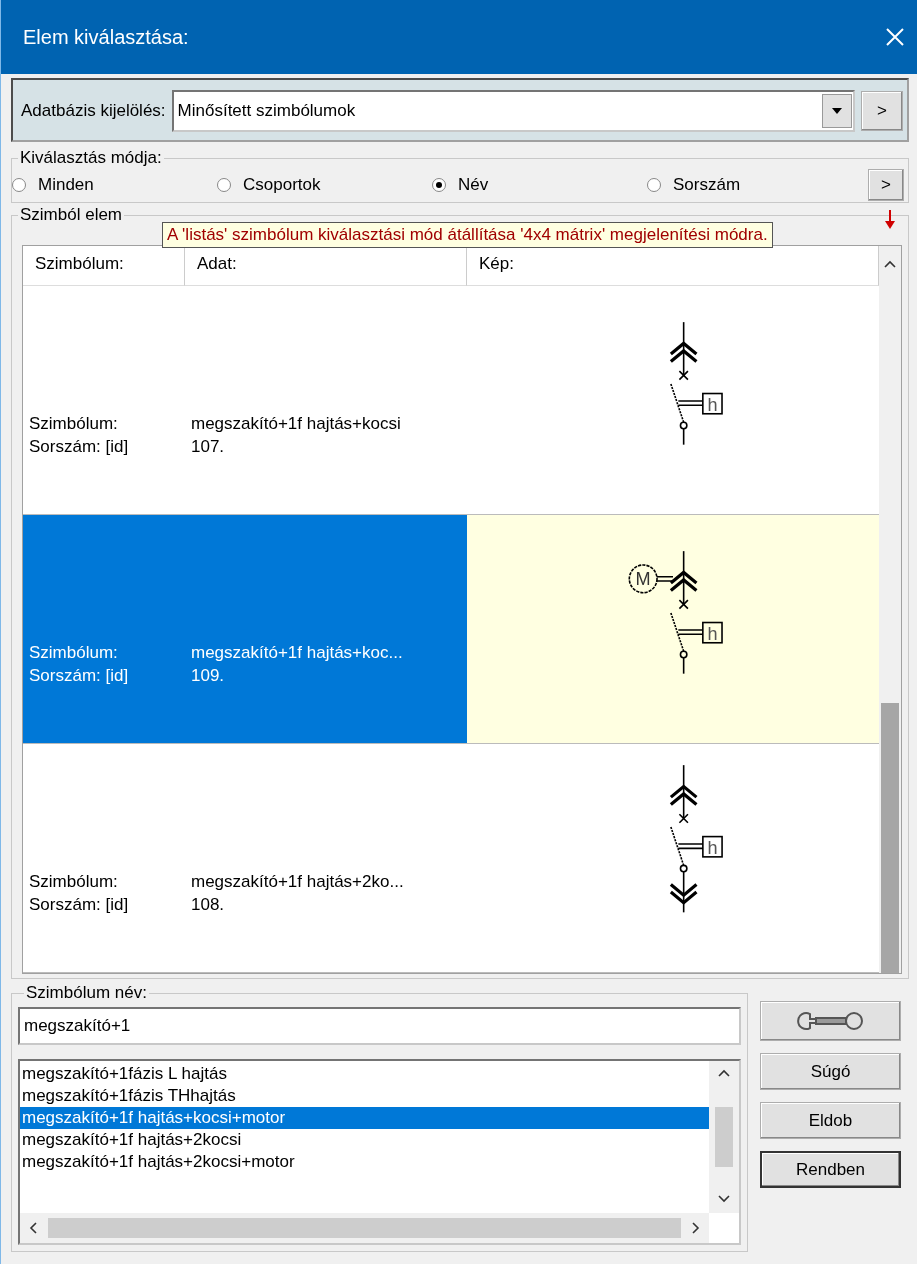 This screenshot has width=917, height=1264. I want to click on wrench-icon, so click(830, 1021).